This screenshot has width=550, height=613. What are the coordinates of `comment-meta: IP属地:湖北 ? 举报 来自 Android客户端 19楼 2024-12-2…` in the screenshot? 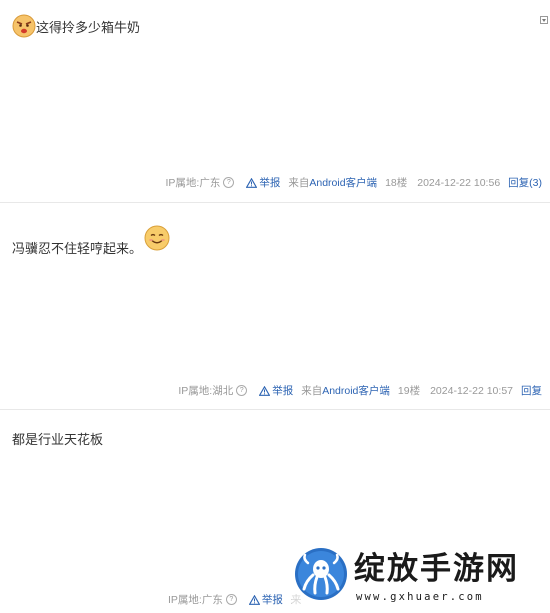 It's located at (360, 390).